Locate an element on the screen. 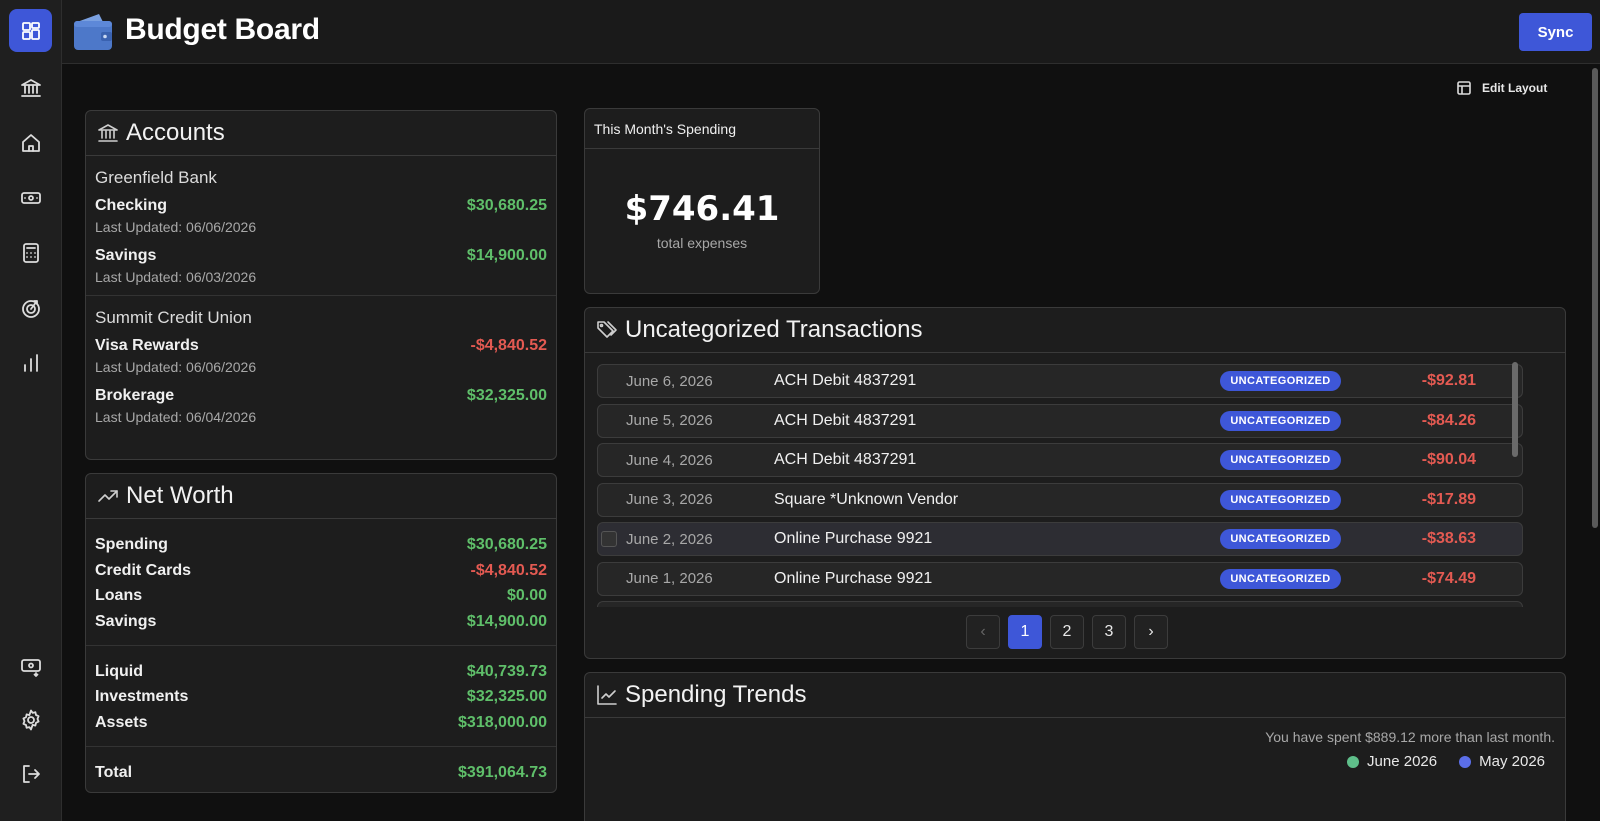 The image size is (1600, 821). accounts-title: Accounts is located at coordinates (175, 132).